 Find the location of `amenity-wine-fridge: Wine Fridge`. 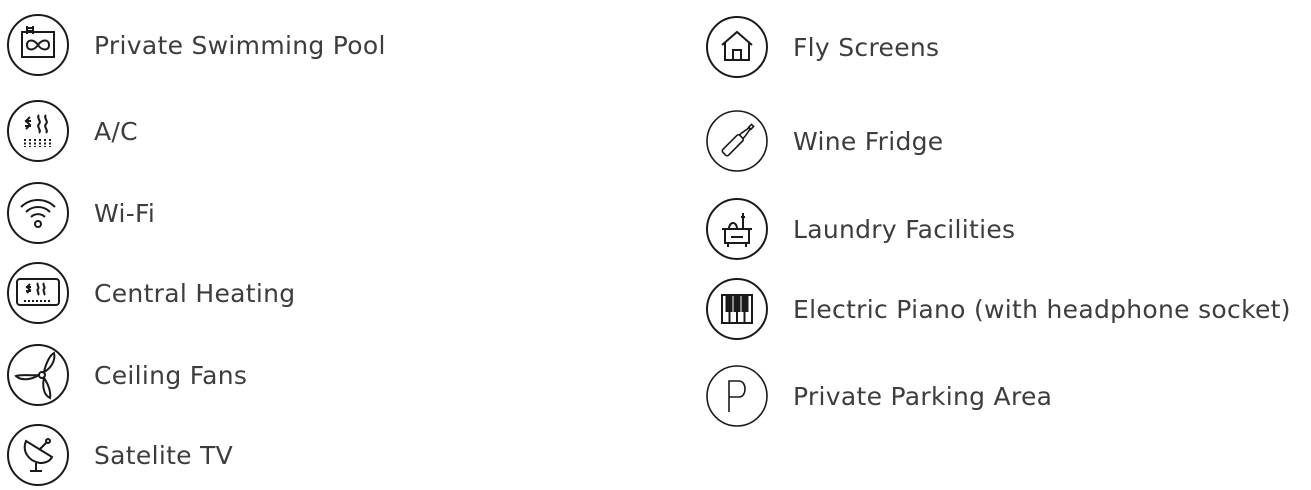

amenity-wine-fridge: Wine Fridge is located at coordinates (824, 141).